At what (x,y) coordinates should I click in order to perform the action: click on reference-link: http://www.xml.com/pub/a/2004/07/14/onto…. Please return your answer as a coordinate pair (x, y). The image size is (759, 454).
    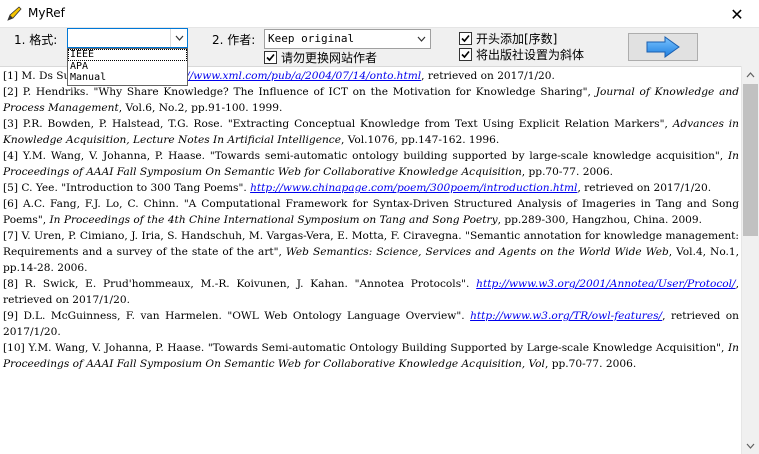
    Looking at the image, I should click on (290, 76).